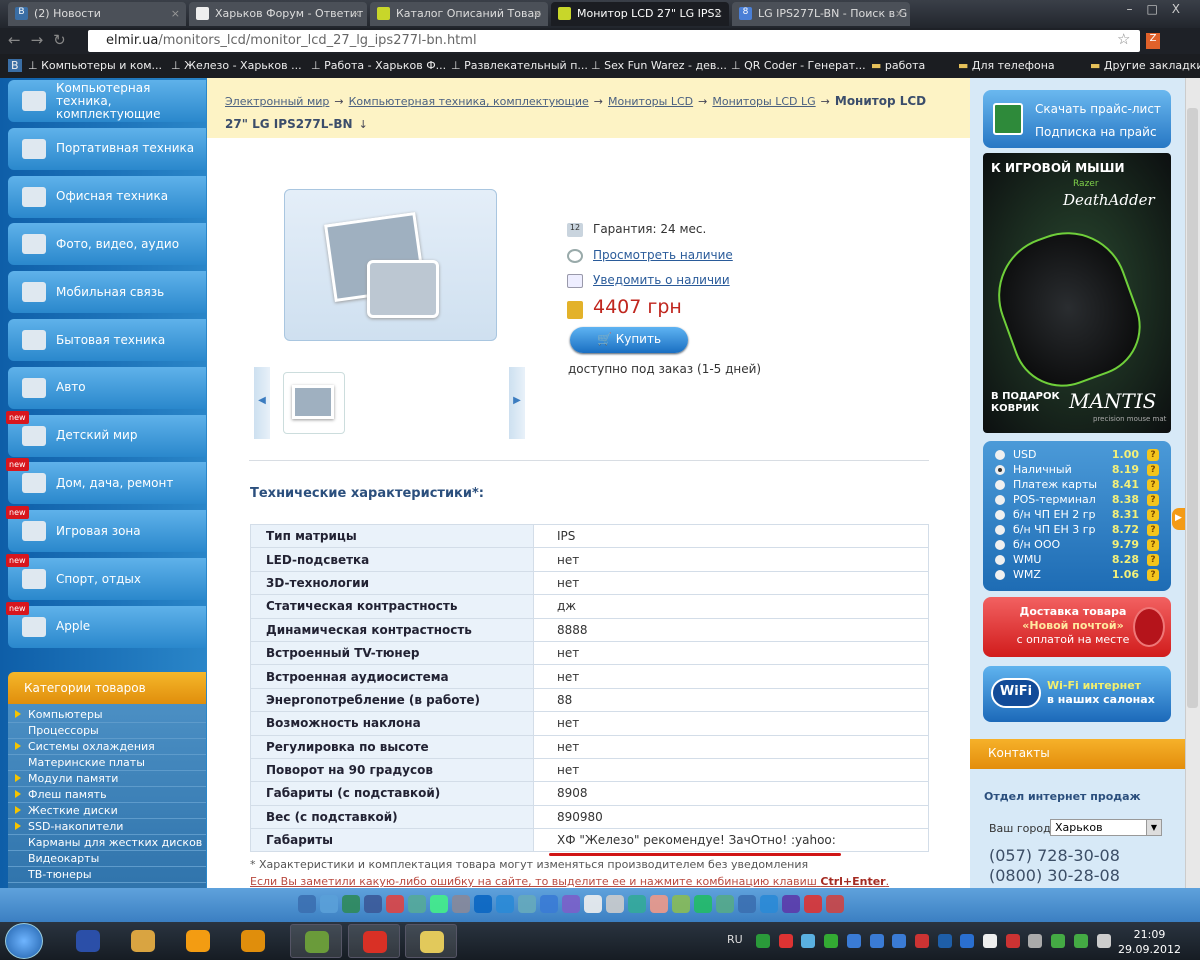 This screenshot has width=1200, height=960. What do you see at coordinates (107, 859) in the screenshot?
I see `category-link: Видеокарты` at bounding box center [107, 859].